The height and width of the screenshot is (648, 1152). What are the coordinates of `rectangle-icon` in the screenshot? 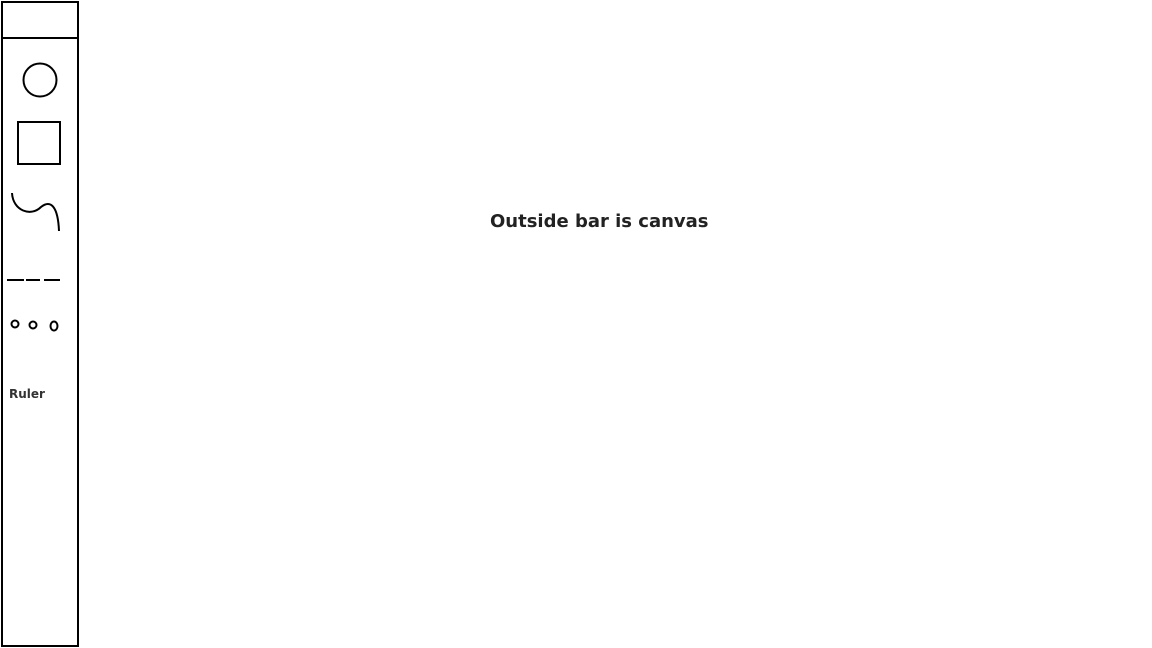 It's located at (39, 143).